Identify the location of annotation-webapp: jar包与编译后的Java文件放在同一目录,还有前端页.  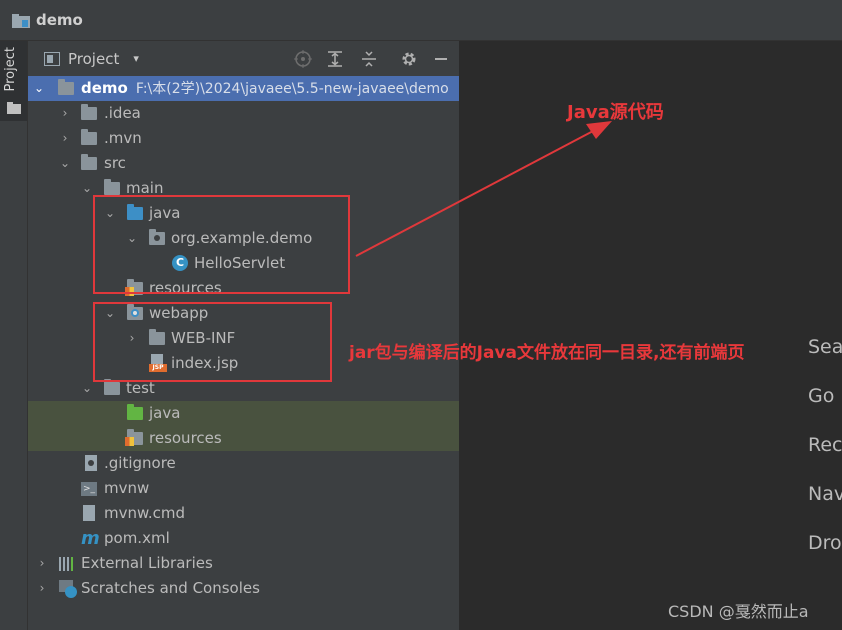
(547, 353).